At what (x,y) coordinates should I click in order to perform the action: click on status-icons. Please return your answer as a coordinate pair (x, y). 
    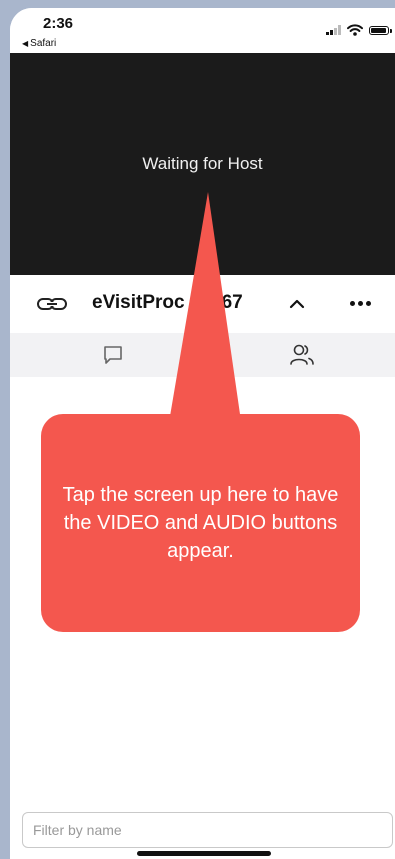
    Looking at the image, I should click on (359, 30).